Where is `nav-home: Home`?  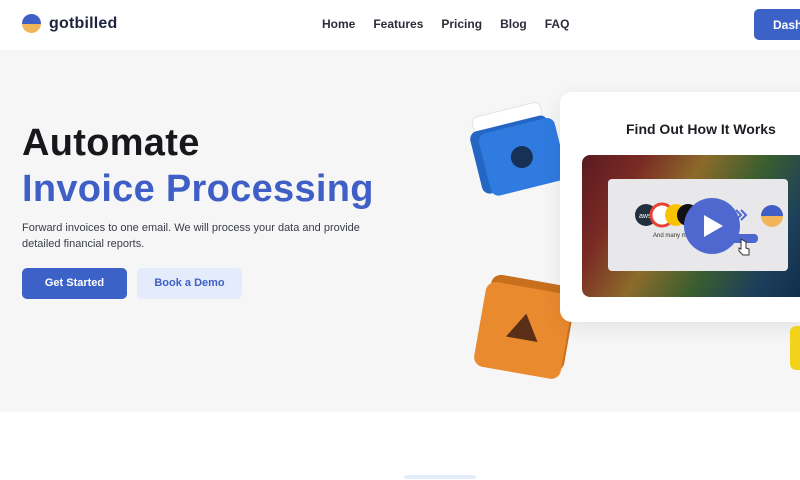
nav-home: Home is located at coordinates (338, 24).